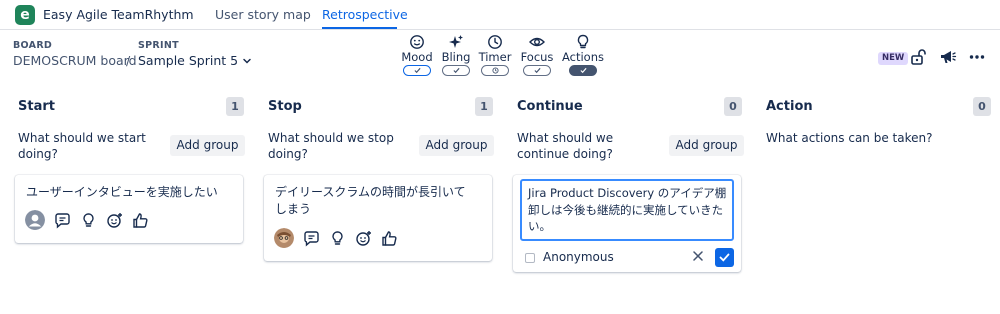 The image size is (1000, 314). I want to click on close-icon, so click(698, 256).